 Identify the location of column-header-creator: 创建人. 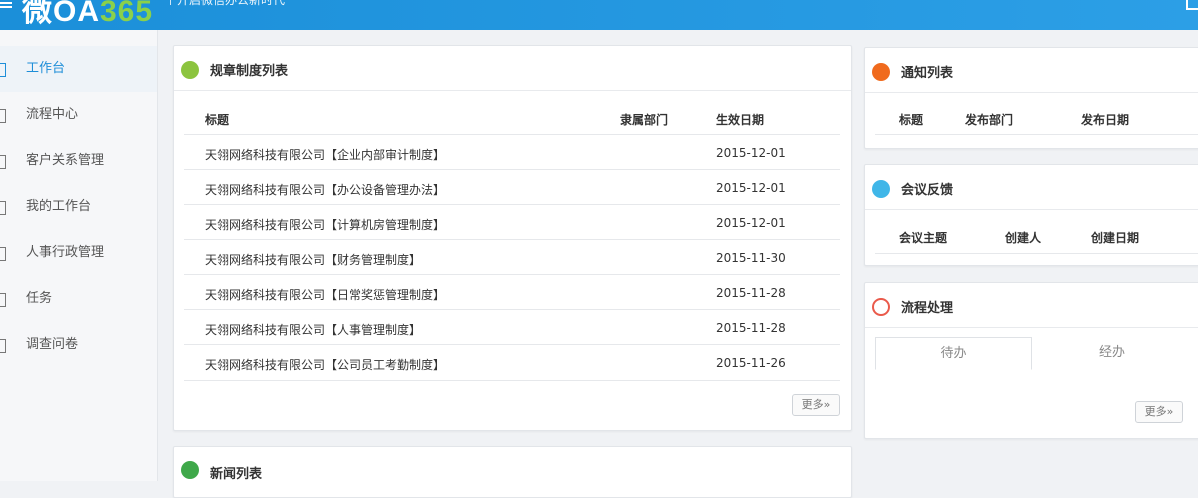
(1023, 238).